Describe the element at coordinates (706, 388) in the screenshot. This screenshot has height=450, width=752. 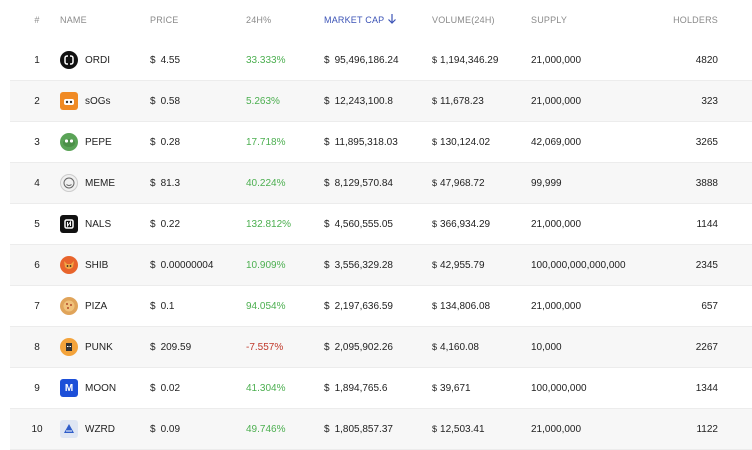
I see `holders-cell: 1344` at that location.